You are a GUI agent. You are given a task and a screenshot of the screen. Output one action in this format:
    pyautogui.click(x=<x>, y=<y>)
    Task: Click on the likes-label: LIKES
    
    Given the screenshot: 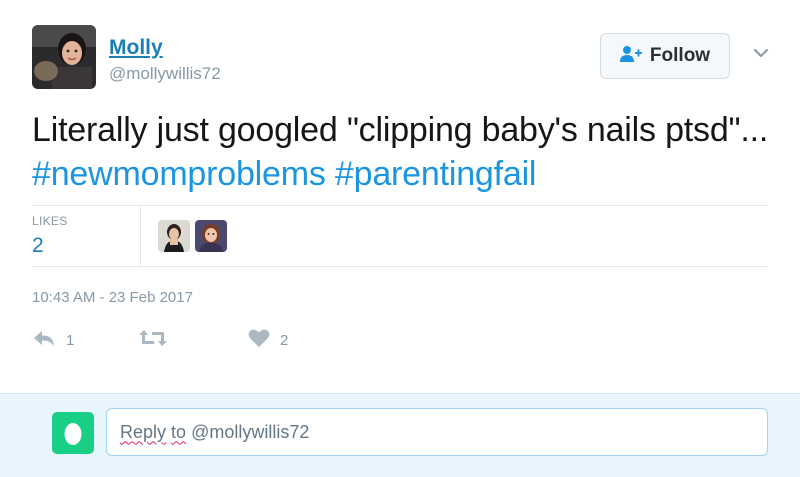 What is the action you would take?
    pyautogui.click(x=50, y=221)
    